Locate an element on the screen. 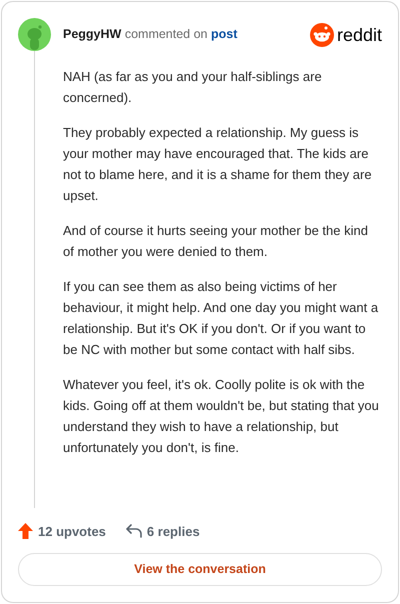  post-link: post is located at coordinates (224, 34).